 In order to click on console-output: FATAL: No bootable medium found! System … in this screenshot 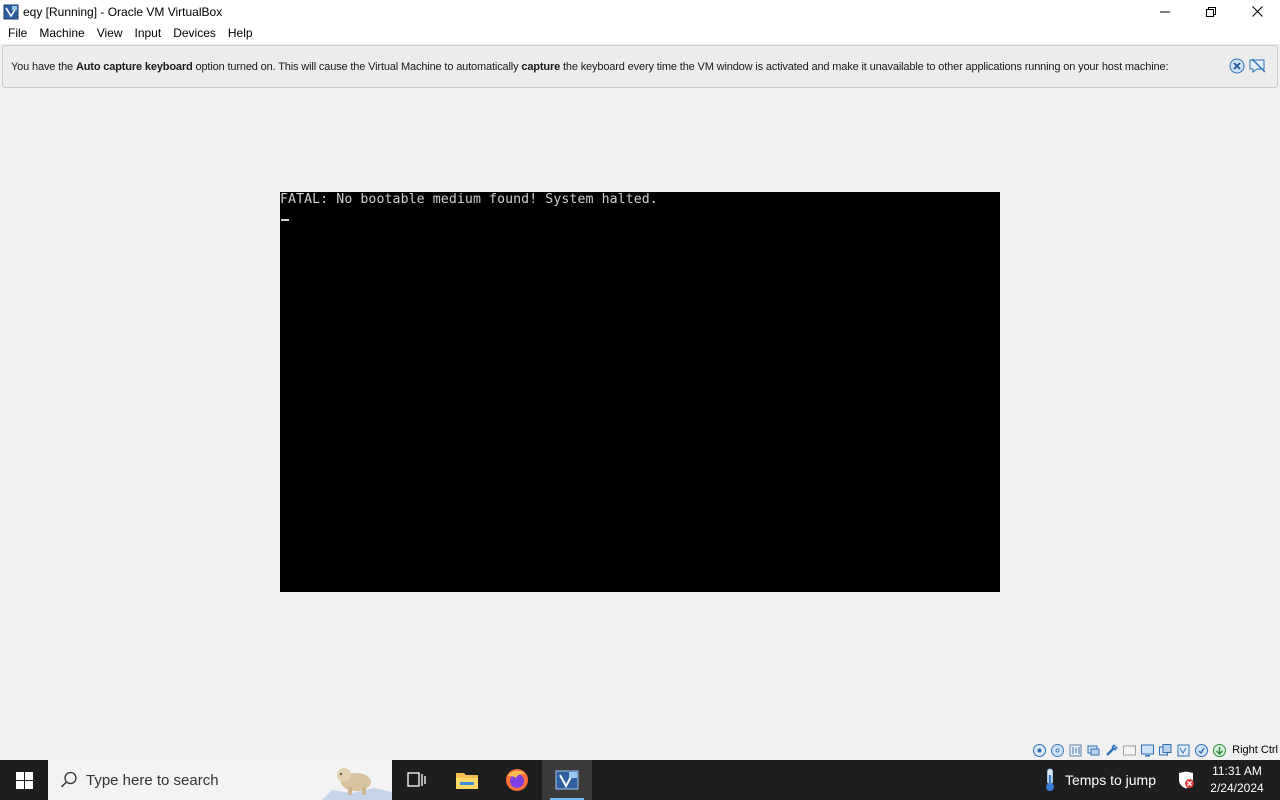, I will do `click(469, 199)`.